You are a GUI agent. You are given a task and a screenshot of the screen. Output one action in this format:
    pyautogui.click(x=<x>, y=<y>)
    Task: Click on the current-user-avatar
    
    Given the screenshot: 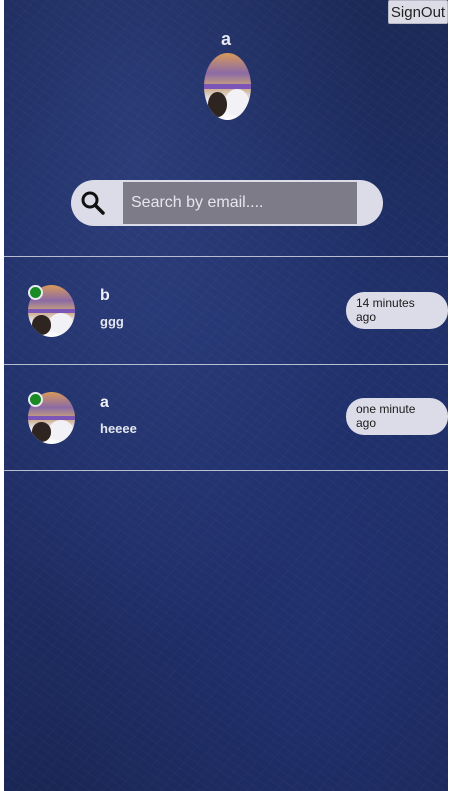 What is the action you would take?
    pyautogui.click(x=227, y=86)
    